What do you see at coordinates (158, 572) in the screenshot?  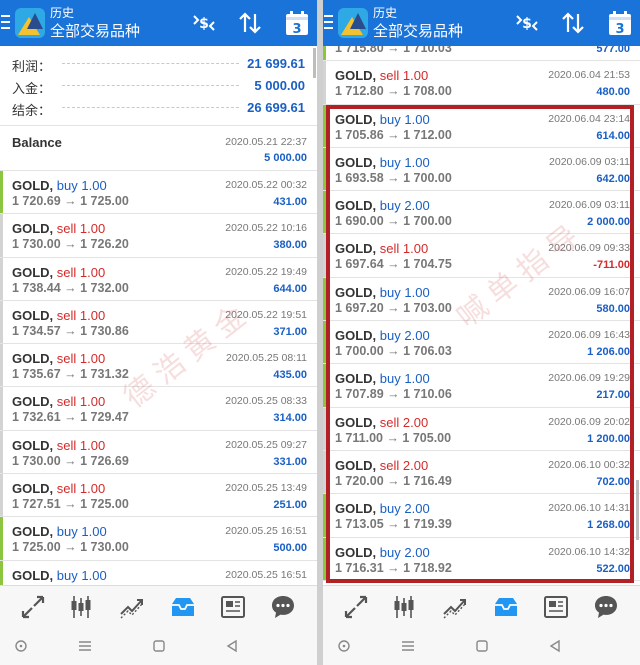 I see `deal-row: GOLD, buy 1.00 2020.05.25 16:51` at bounding box center [158, 572].